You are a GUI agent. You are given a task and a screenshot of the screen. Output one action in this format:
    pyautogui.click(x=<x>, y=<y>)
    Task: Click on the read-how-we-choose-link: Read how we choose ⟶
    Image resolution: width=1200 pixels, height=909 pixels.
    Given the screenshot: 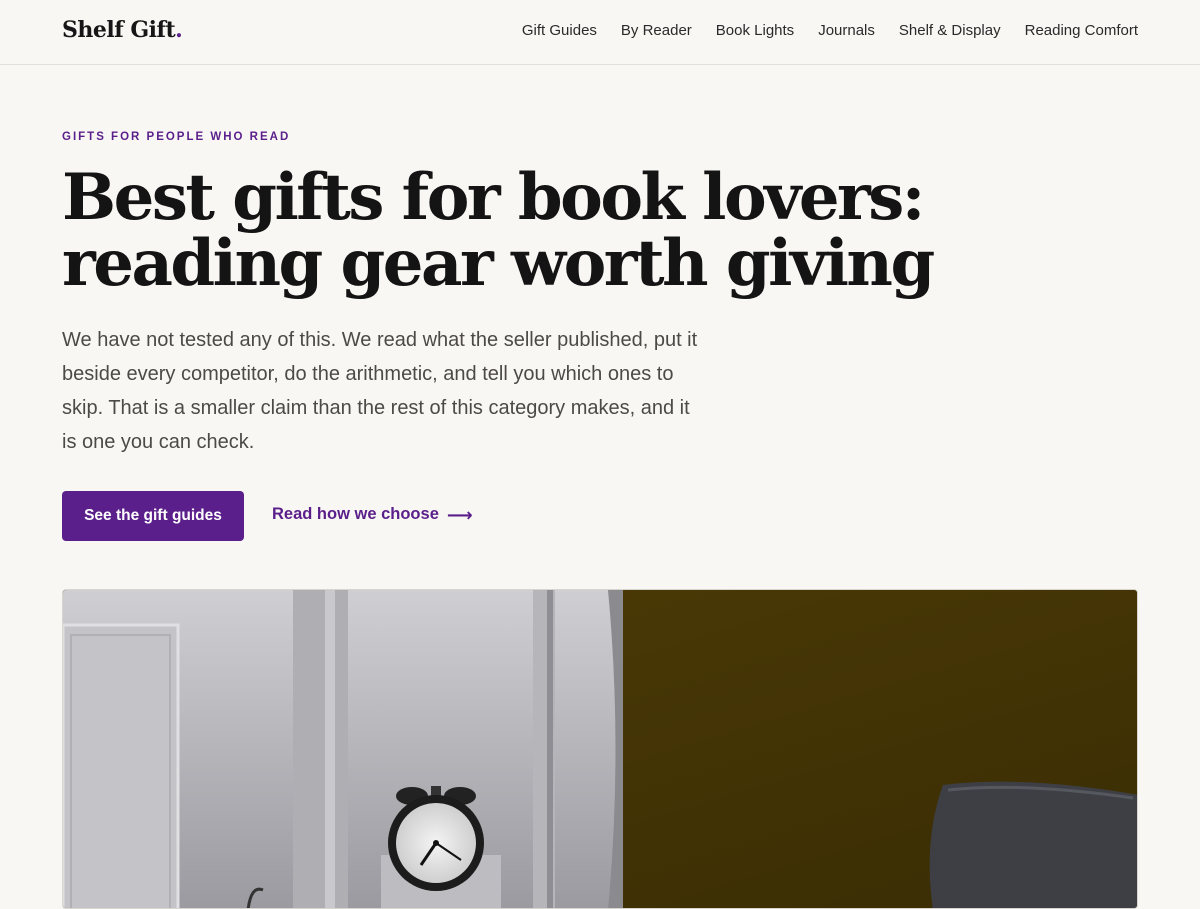 What is the action you would take?
    pyautogui.click(x=372, y=514)
    